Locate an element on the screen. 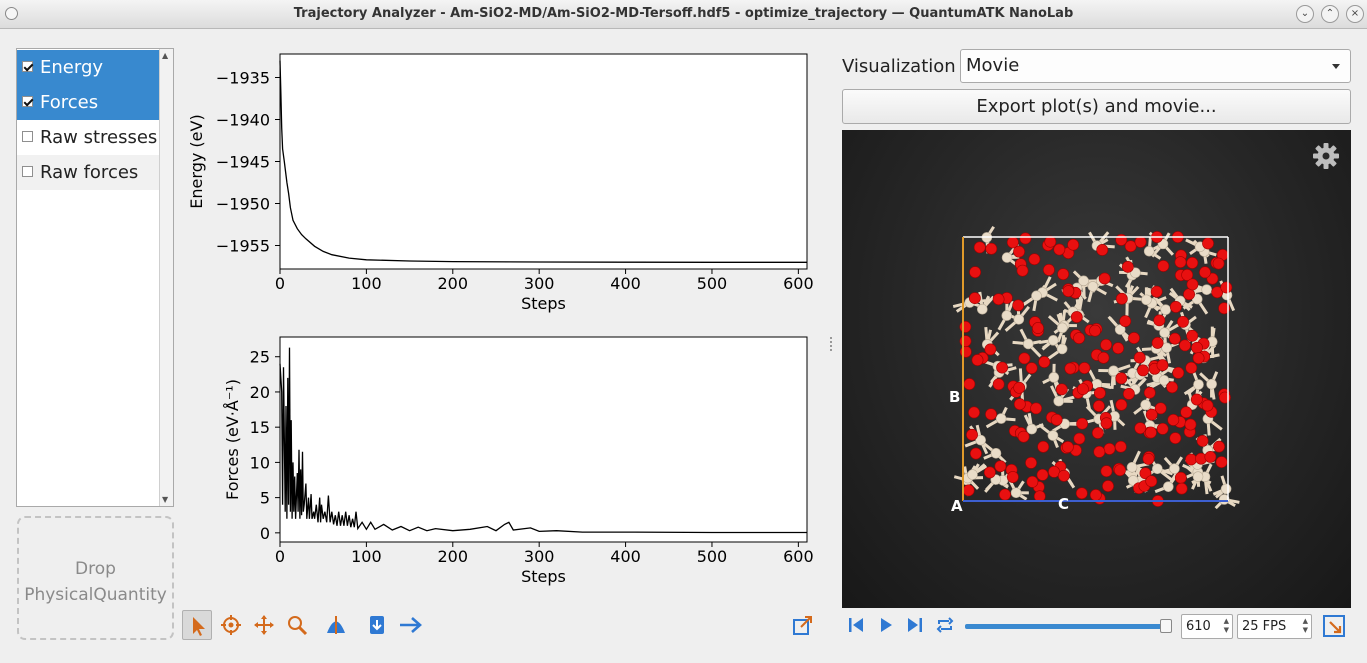 The width and height of the screenshot is (1367, 663). pointer-tool-button is located at coordinates (197, 625).